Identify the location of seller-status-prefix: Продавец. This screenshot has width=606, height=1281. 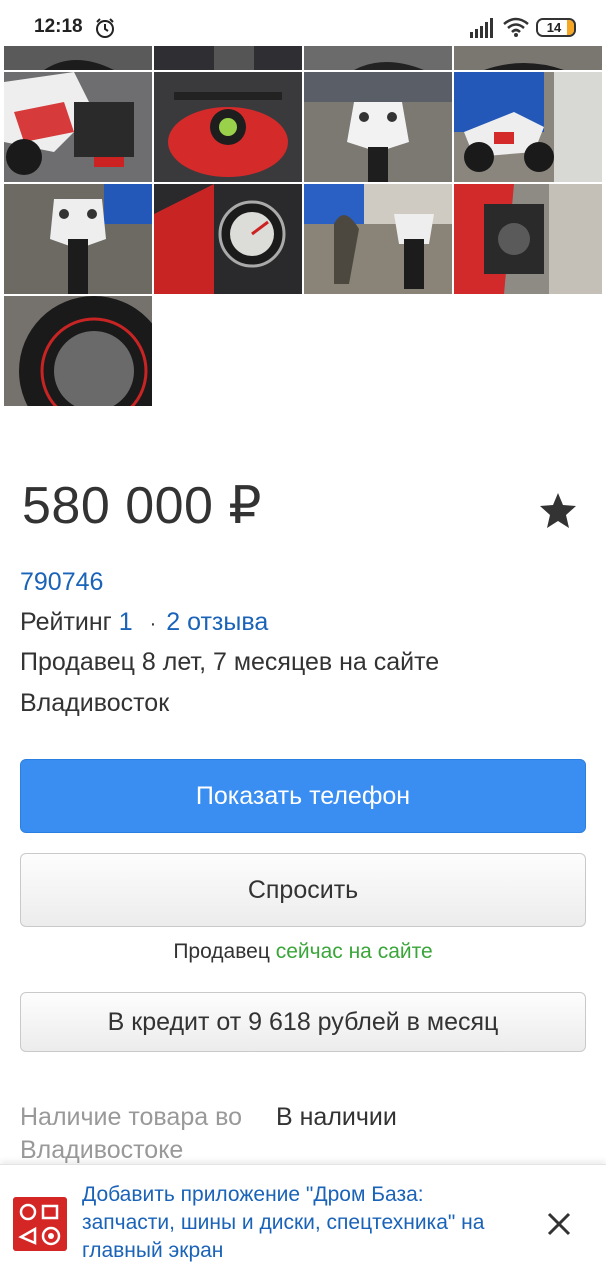
(221, 951).